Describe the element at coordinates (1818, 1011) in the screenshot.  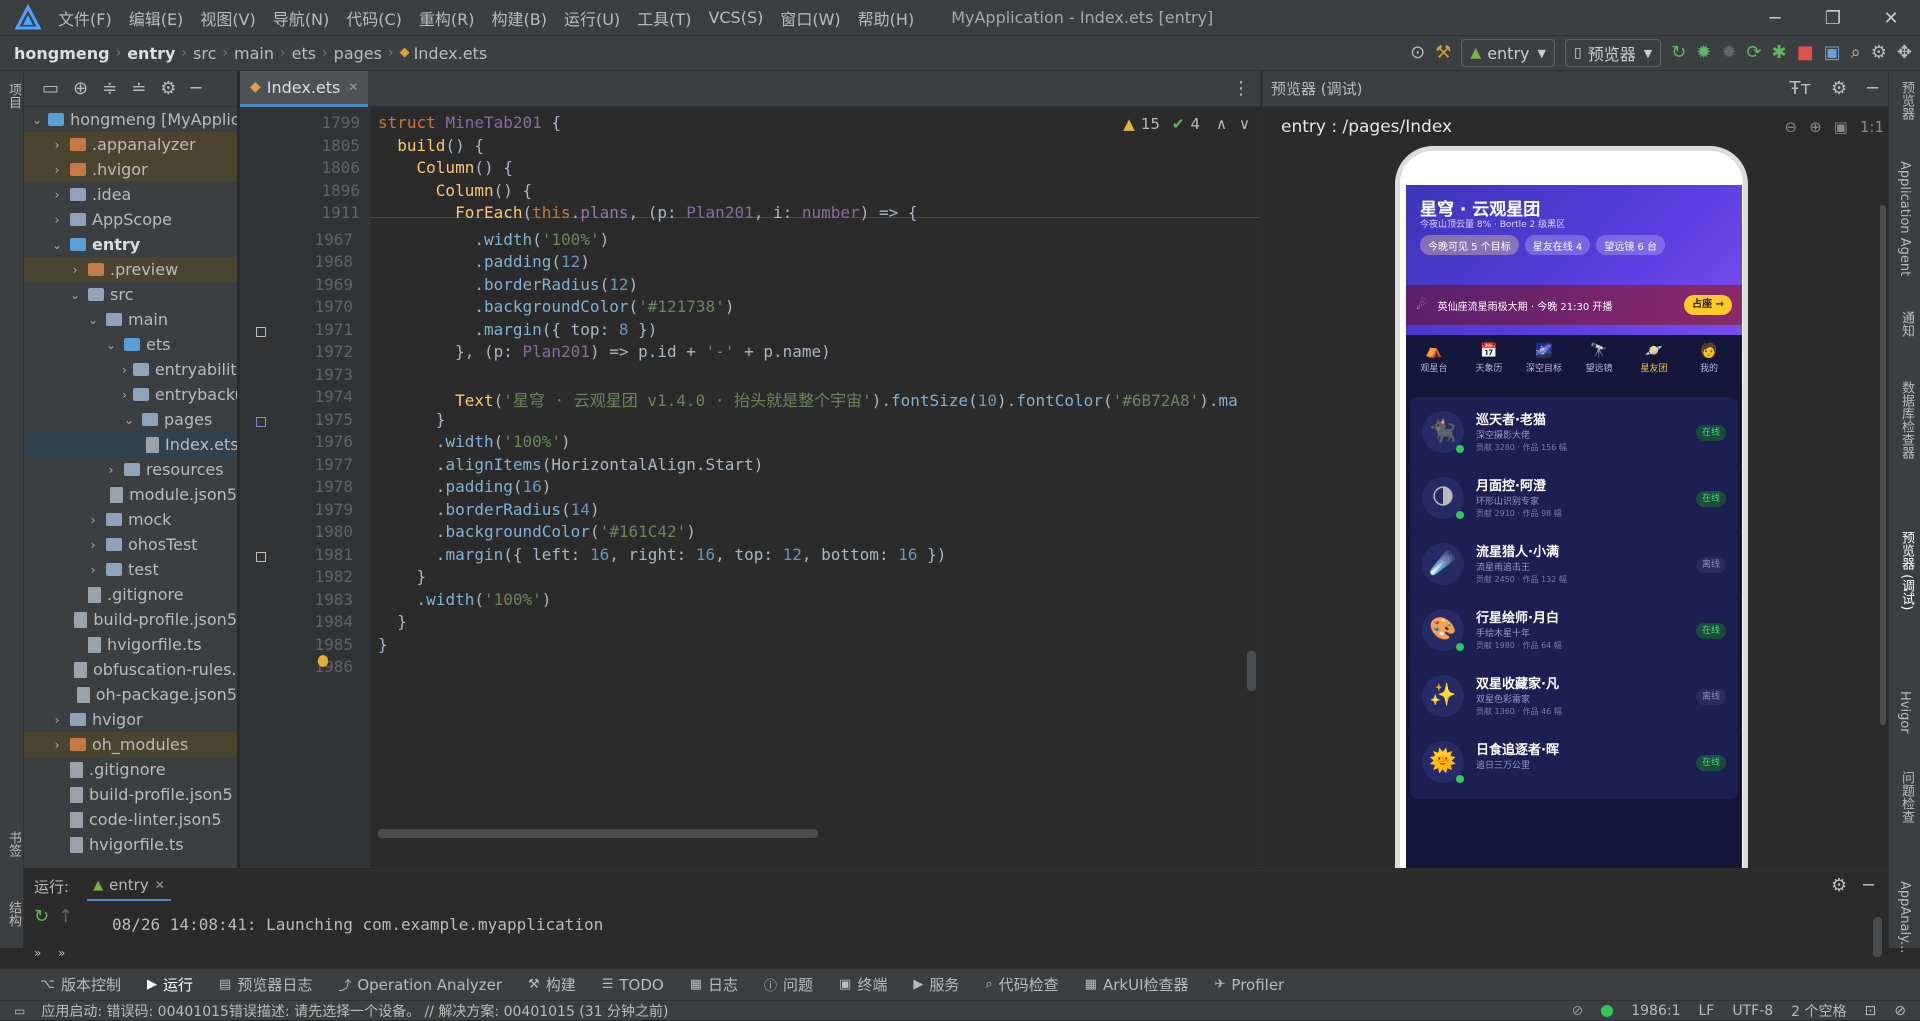
I see `indent-setting: 2 个空格` at that location.